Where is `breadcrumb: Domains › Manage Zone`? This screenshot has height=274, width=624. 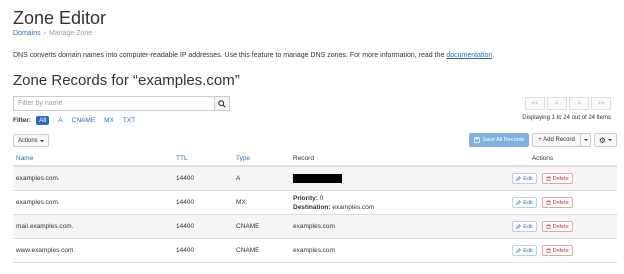 breadcrumb: Domains › Manage Zone is located at coordinates (52, 33).